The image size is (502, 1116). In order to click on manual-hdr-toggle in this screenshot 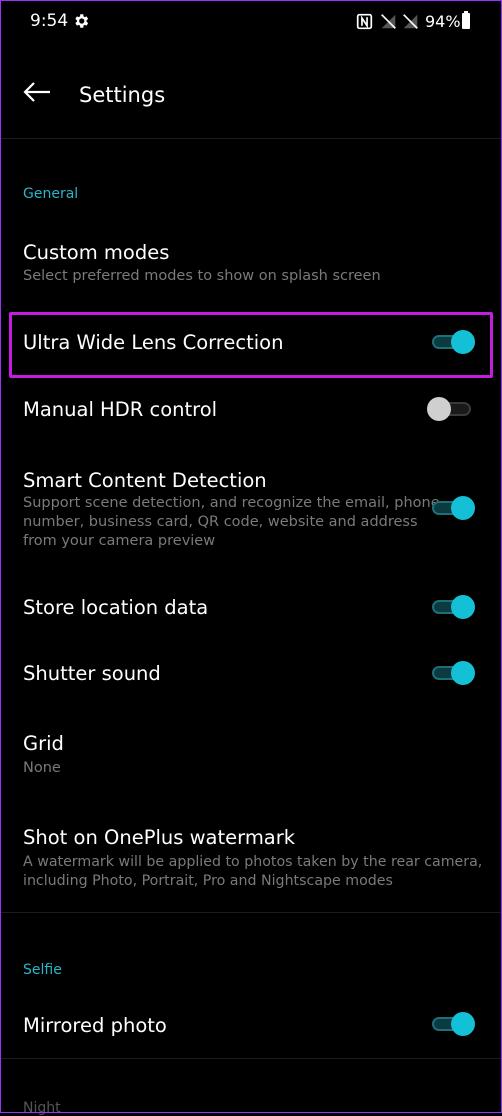, I will do `click(454, 409)`.